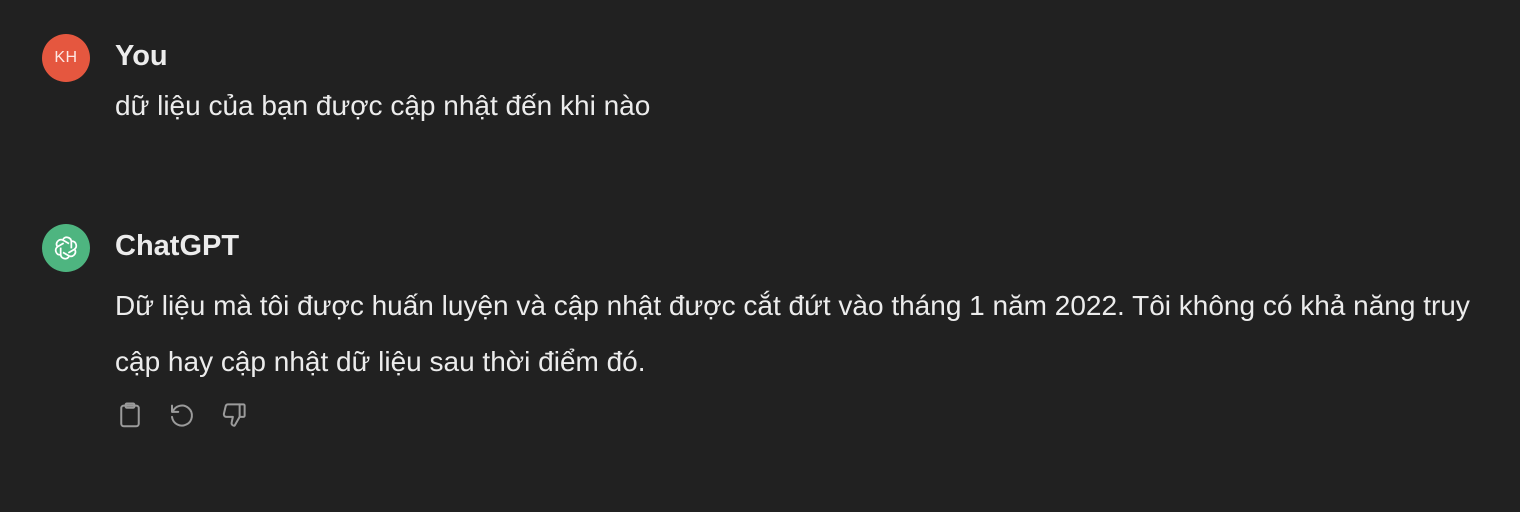 The width and height of the screenshot is (1520, 512). I want to click on regenerate-icon, so click(182, 415).